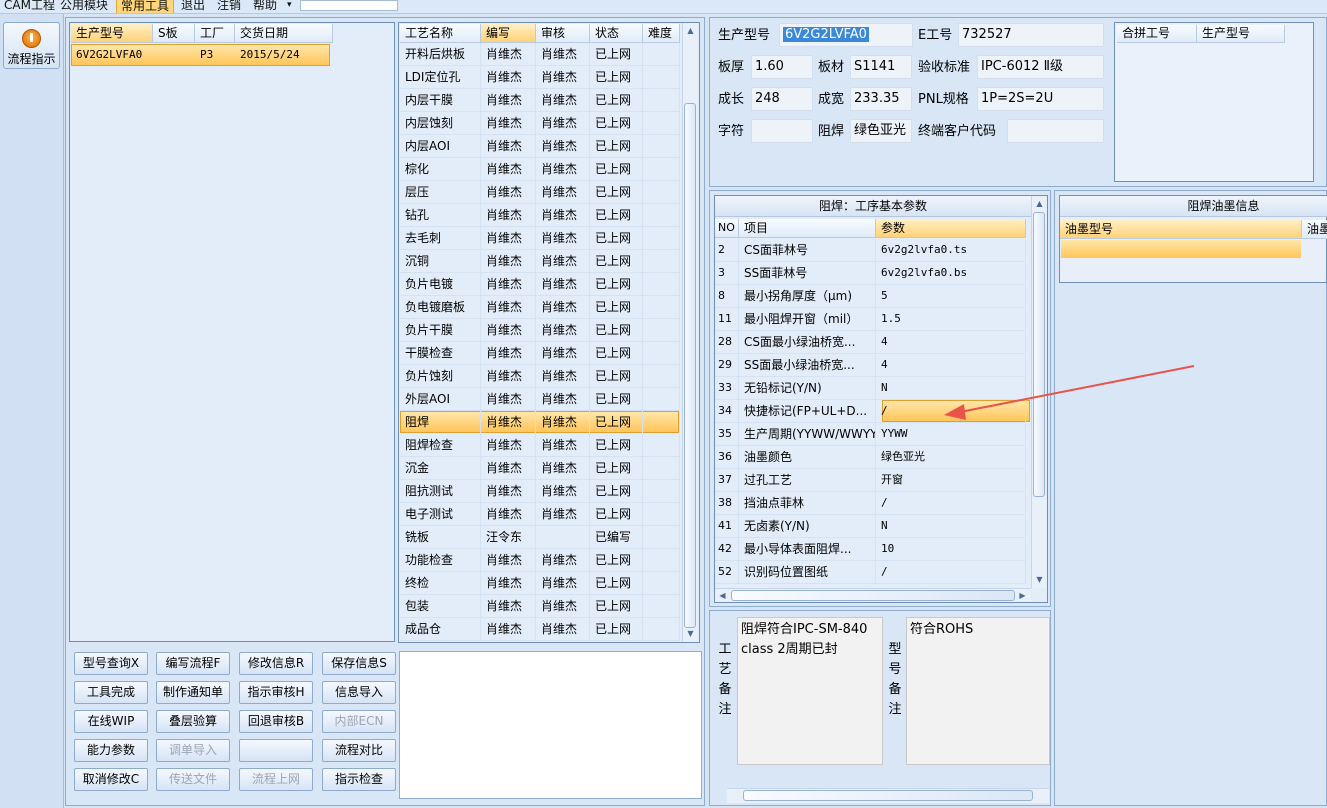 This screenshot has height=808, width=1327. I want to click on annotation-arrow, so click(1069, 392).